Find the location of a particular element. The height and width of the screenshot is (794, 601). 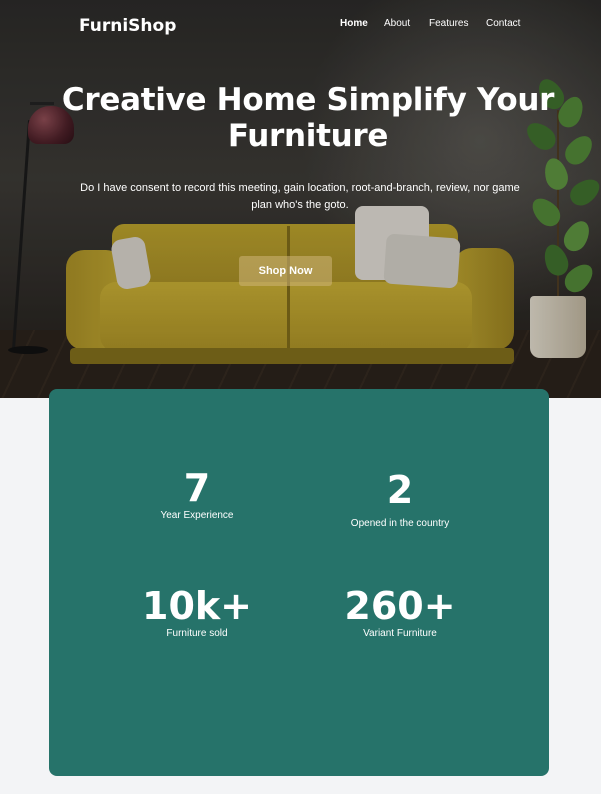

stat-label: Furniture sold is located at coordinates (197, 633).